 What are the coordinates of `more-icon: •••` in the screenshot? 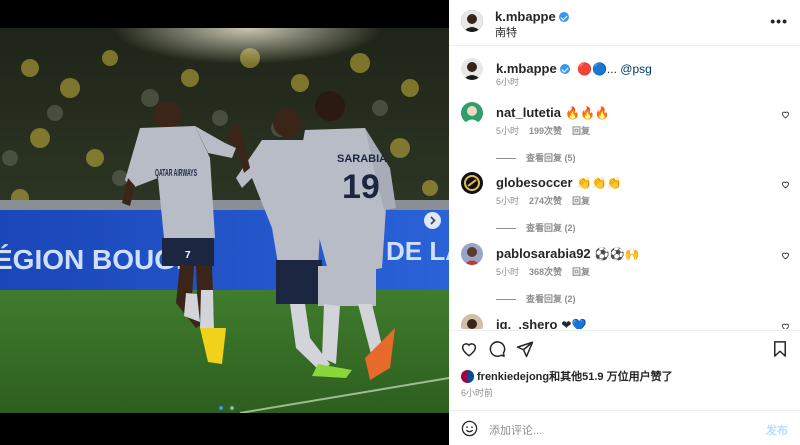 It's located at (779, 21).